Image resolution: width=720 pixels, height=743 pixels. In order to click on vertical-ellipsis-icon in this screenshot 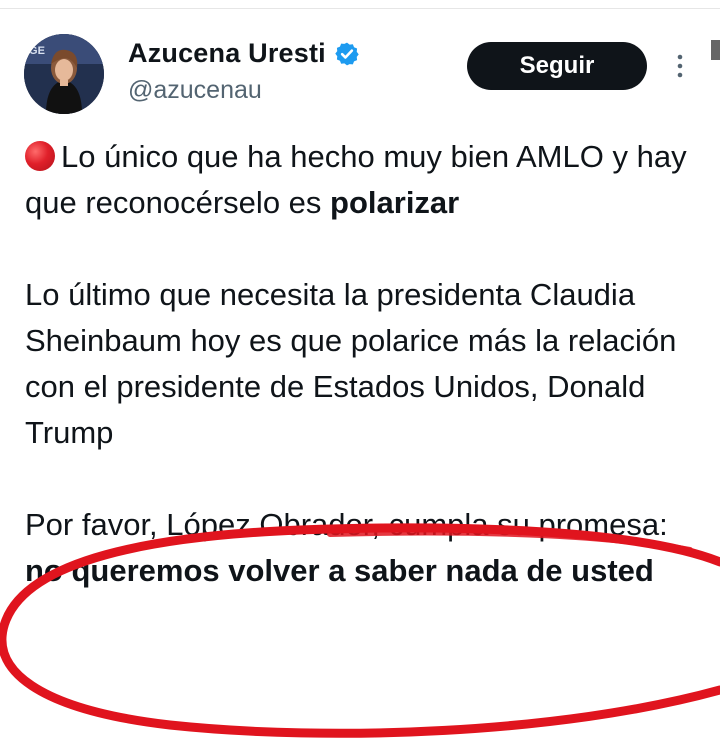, I will do `click(680, 66)`.